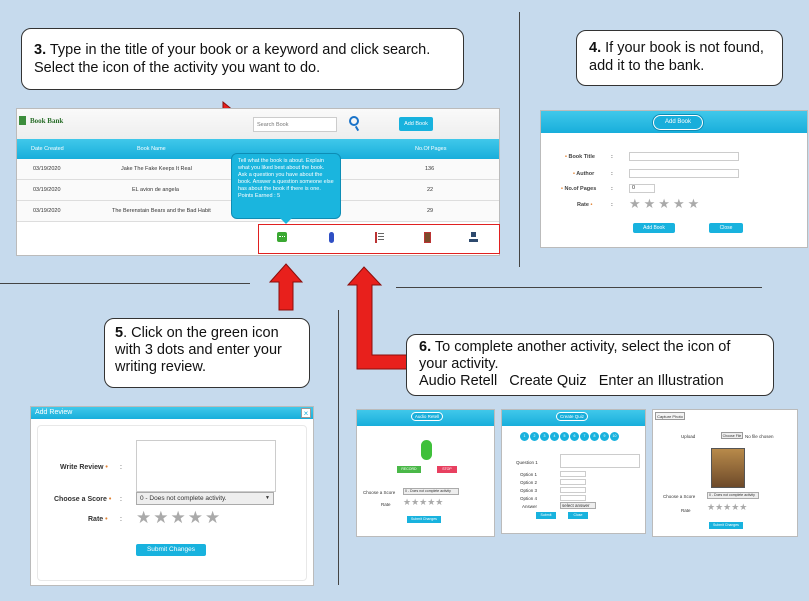  What do you see at coordinates (431, 149) in the screenshot?
I see `column-header: No.Of Pages` at bounding box center [431, 149].